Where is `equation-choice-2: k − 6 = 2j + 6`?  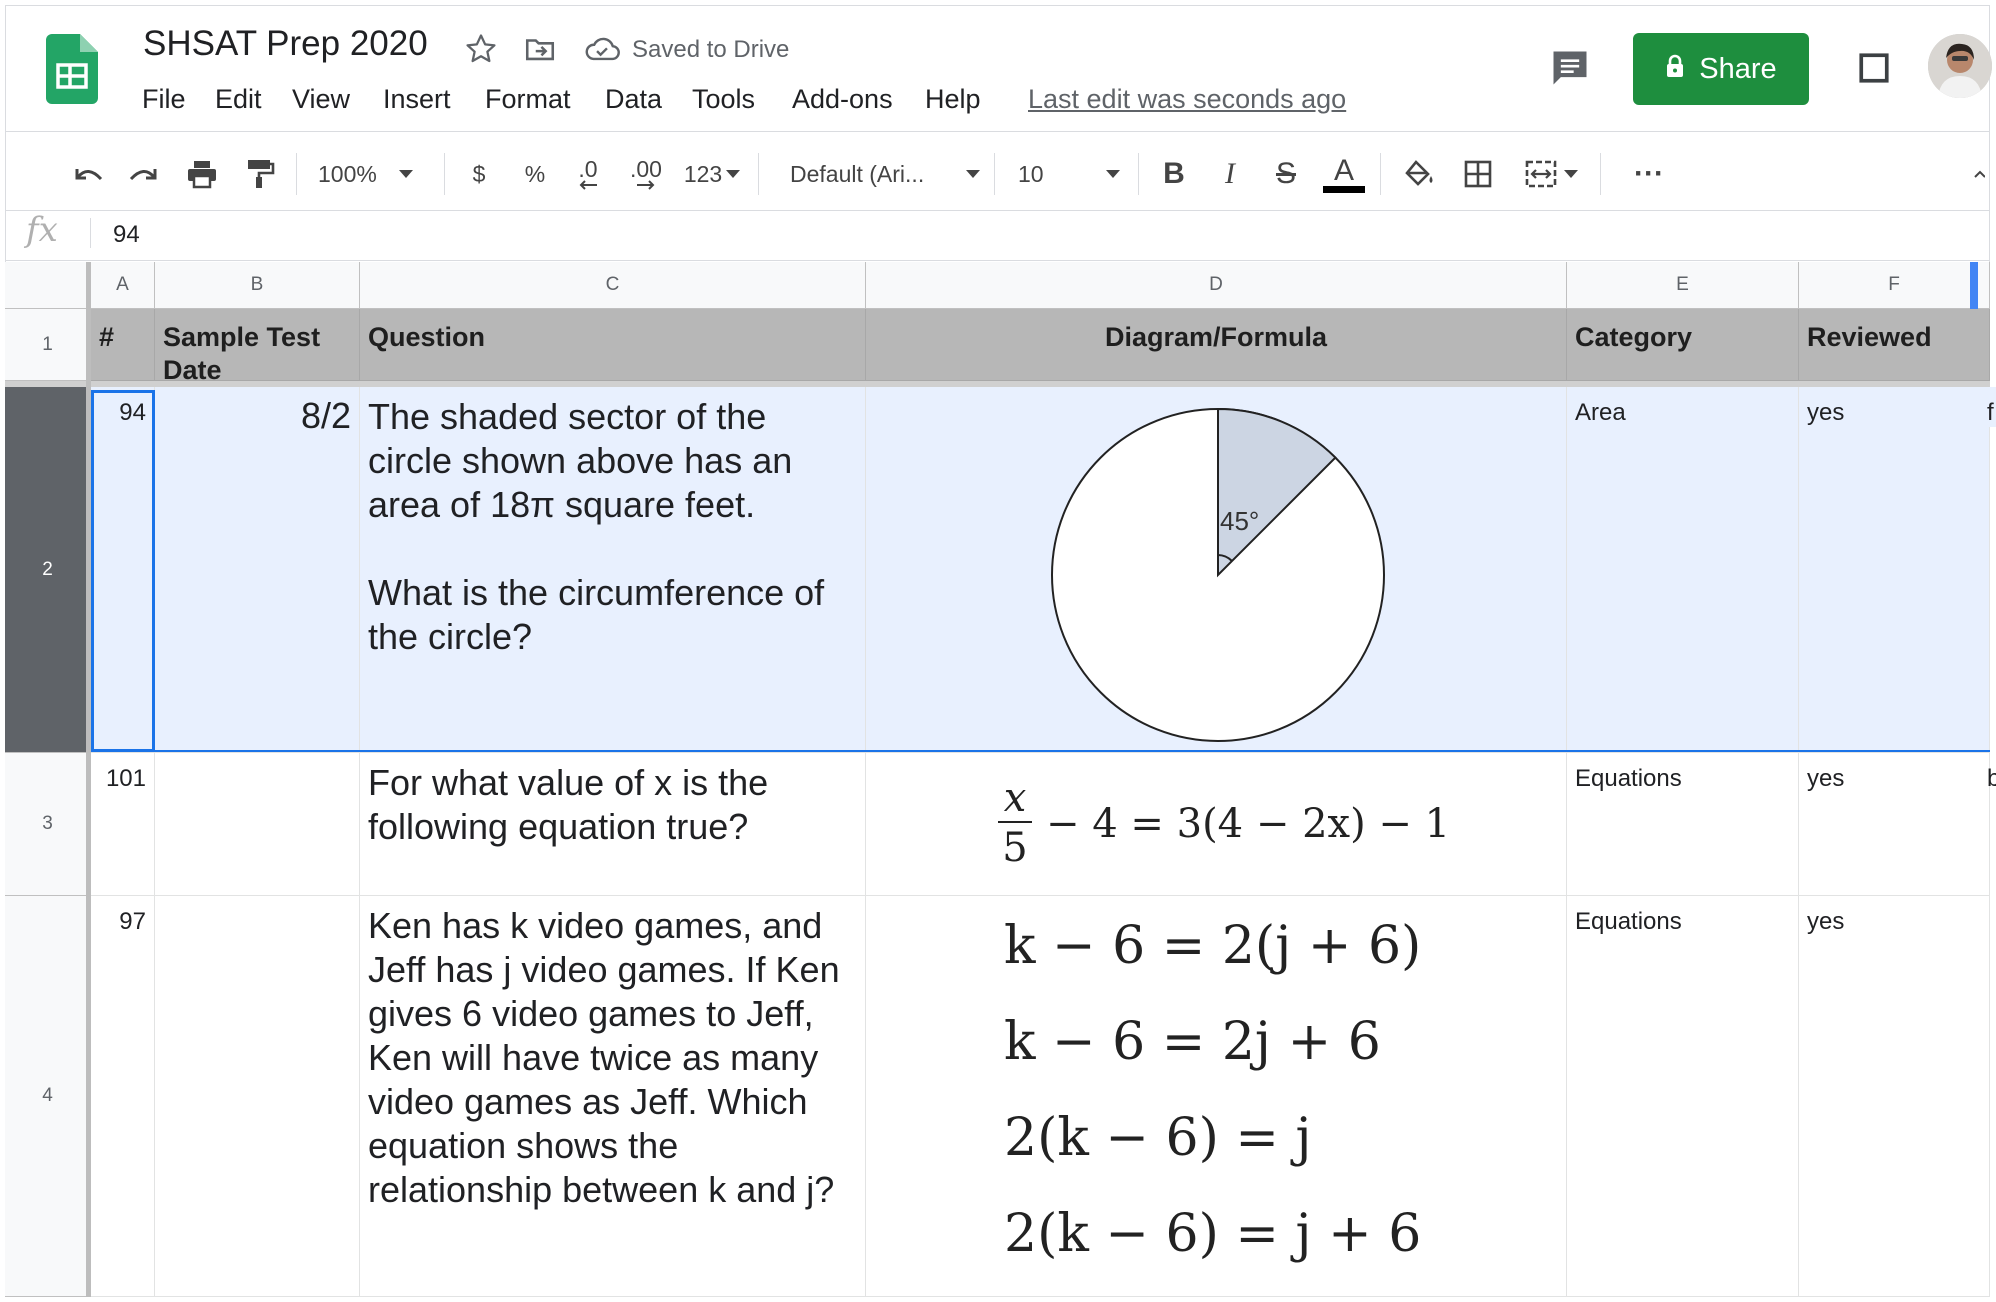 equation-choice-2: k − 6 = 2j + 6 is located at coordinates (1192, 1042).